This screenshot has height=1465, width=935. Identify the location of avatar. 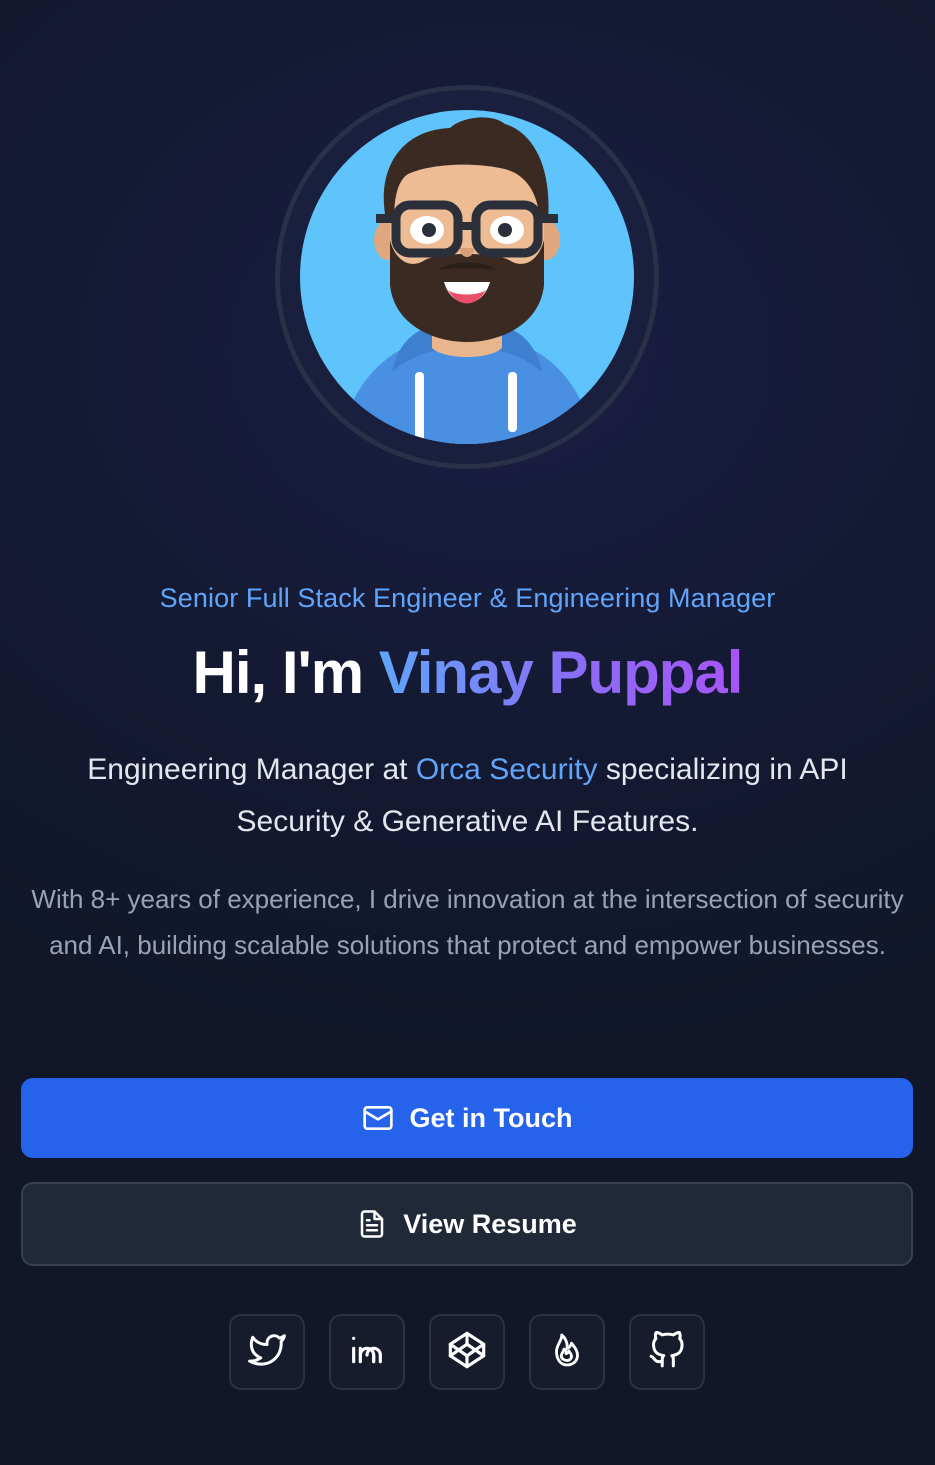
(467, 277).